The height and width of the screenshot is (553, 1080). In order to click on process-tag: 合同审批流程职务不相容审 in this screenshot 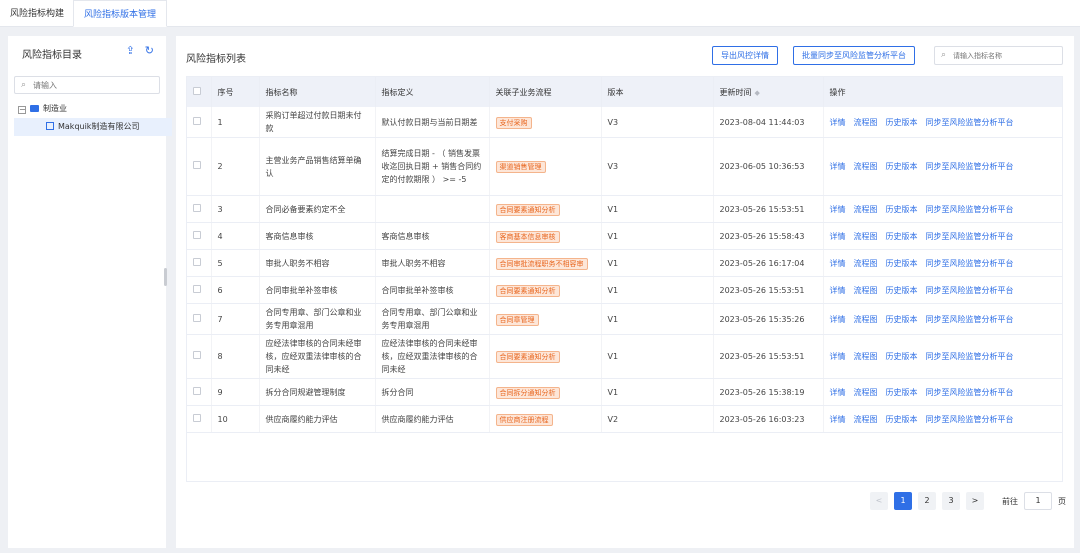, I will do `click(541, 263)`.